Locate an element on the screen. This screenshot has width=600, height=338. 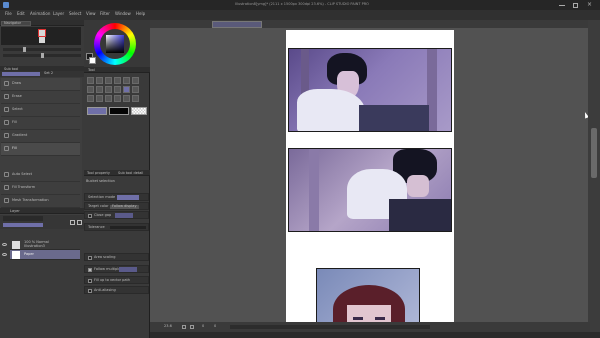
tool-row-mesh: Mesh Transformation is located at coordinates (40, 201).